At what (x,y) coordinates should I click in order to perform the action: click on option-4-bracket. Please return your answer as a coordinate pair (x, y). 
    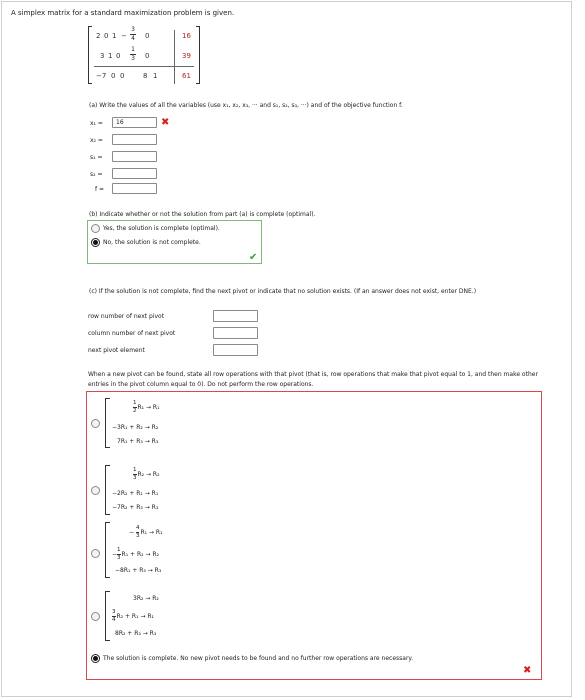
    Looking at the image, I should click on (107, 616).